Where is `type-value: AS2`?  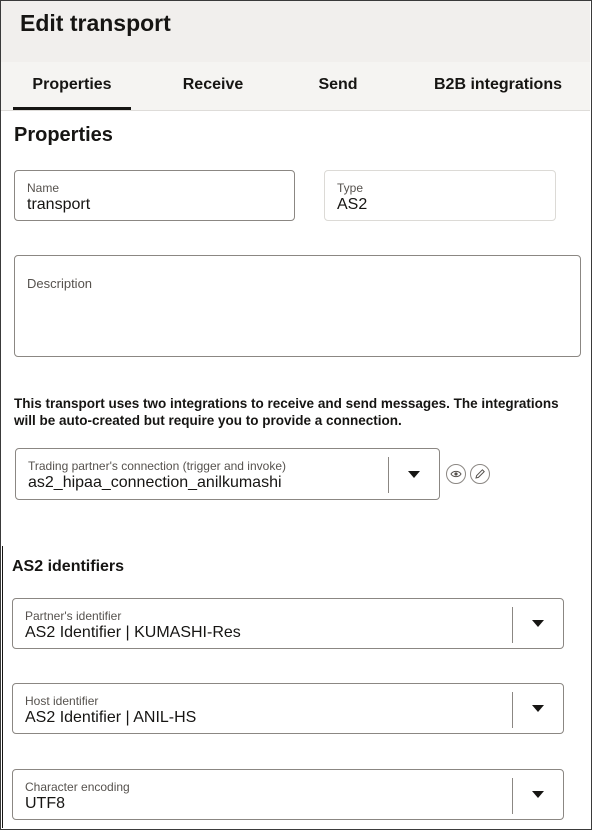 type-value: AS2 is located at coordinates (352, 204).